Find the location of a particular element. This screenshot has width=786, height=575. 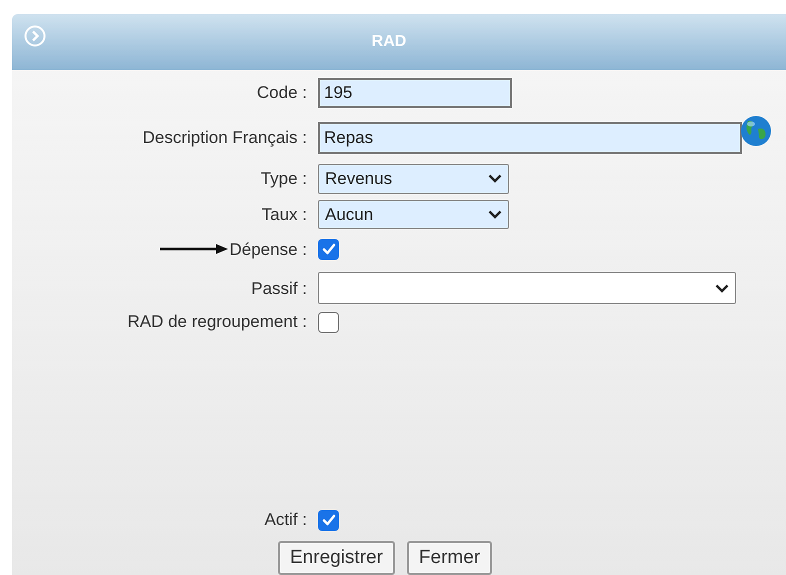

field-label: Passif : is located at coordinates (279, 289).